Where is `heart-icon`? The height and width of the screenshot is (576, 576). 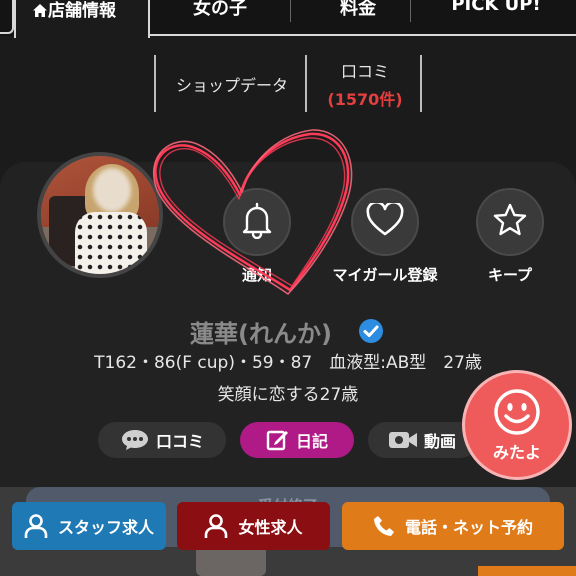
heart-icon is located at coordinates (385, 220).